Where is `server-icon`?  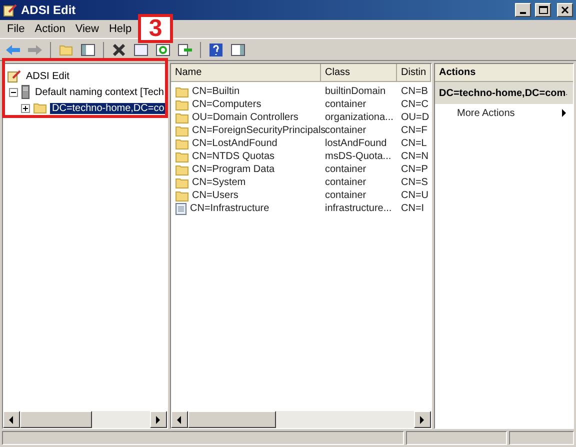 server-icon is located at coordinates (25, 92).